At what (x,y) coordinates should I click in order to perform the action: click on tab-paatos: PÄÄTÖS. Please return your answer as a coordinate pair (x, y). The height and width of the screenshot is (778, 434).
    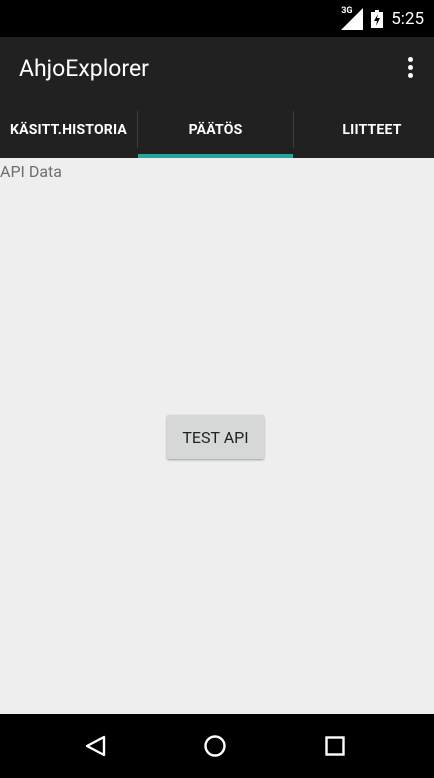
    Looking at the image, I should click on (215, 129).